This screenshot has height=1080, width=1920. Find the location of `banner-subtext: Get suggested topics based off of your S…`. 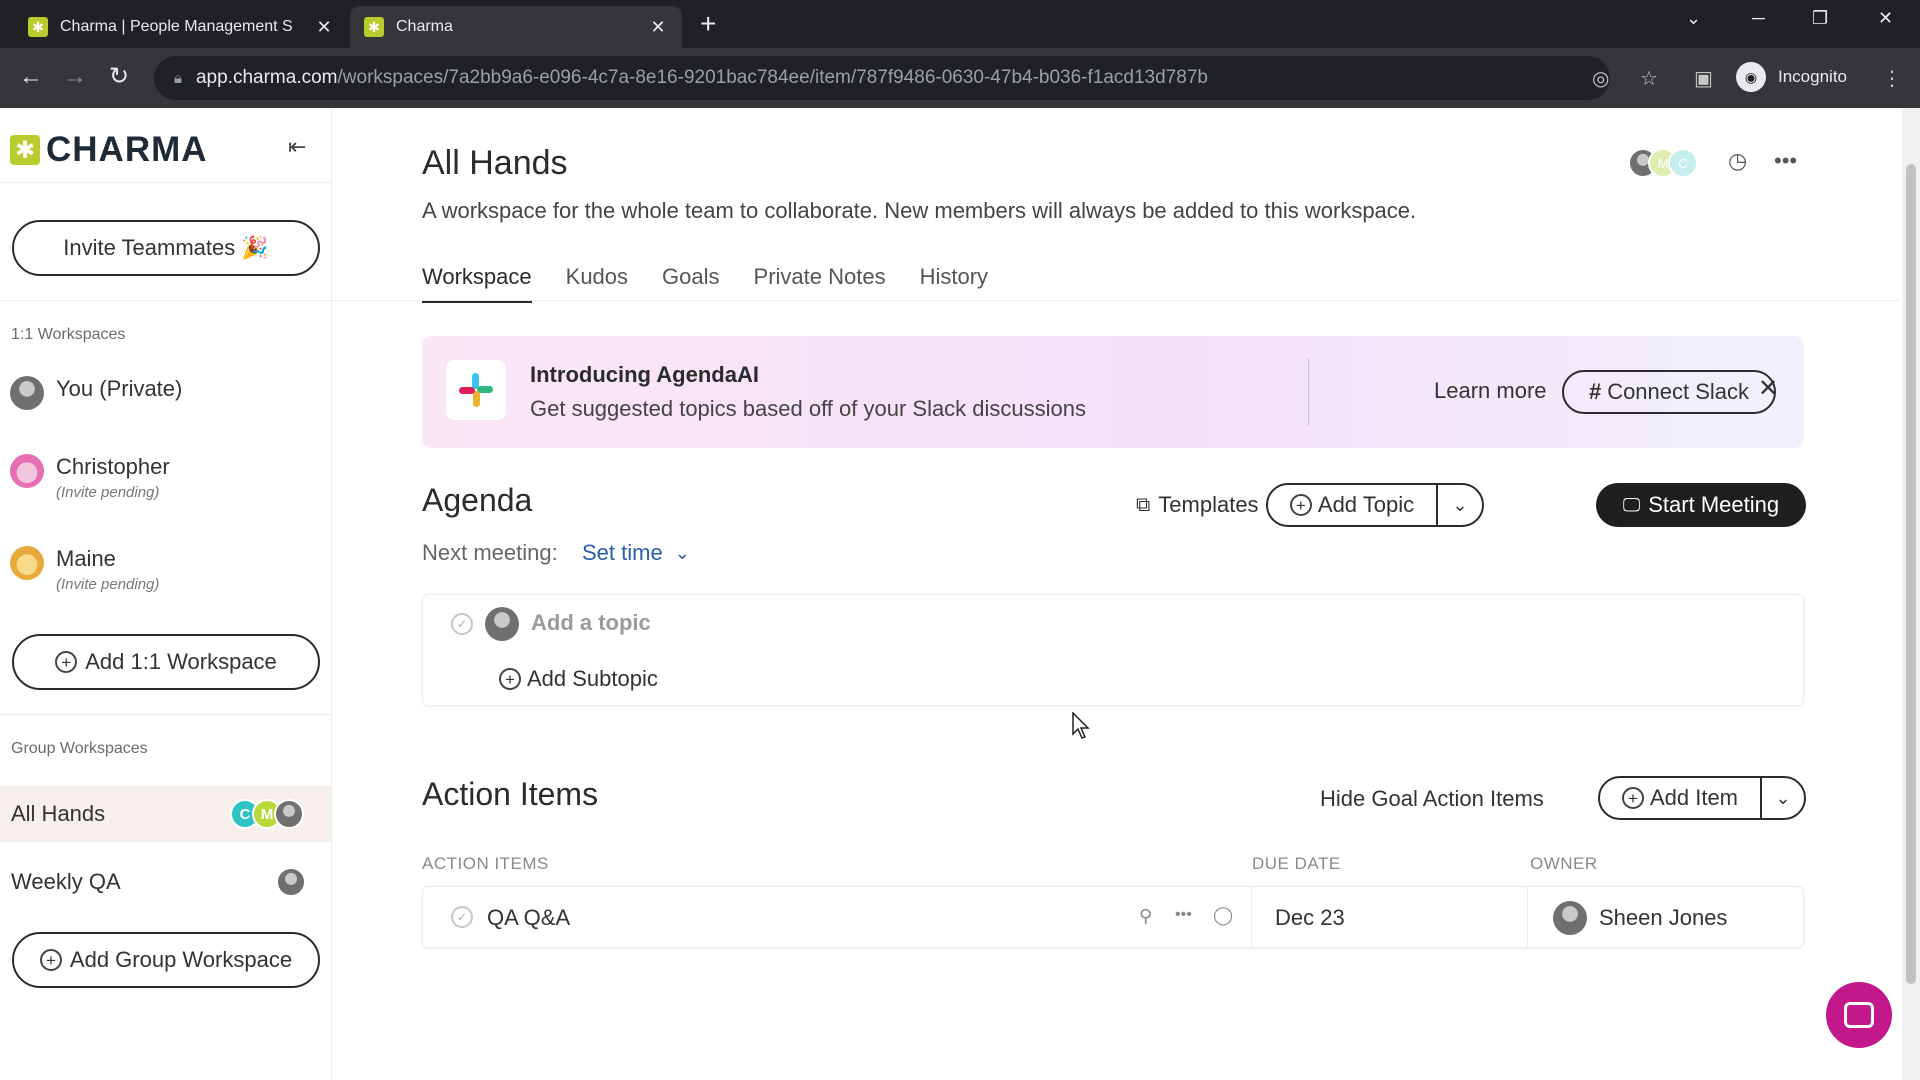

banner-subtext: Get suggested topics based off of your S… is located at coordinates (808, 408).